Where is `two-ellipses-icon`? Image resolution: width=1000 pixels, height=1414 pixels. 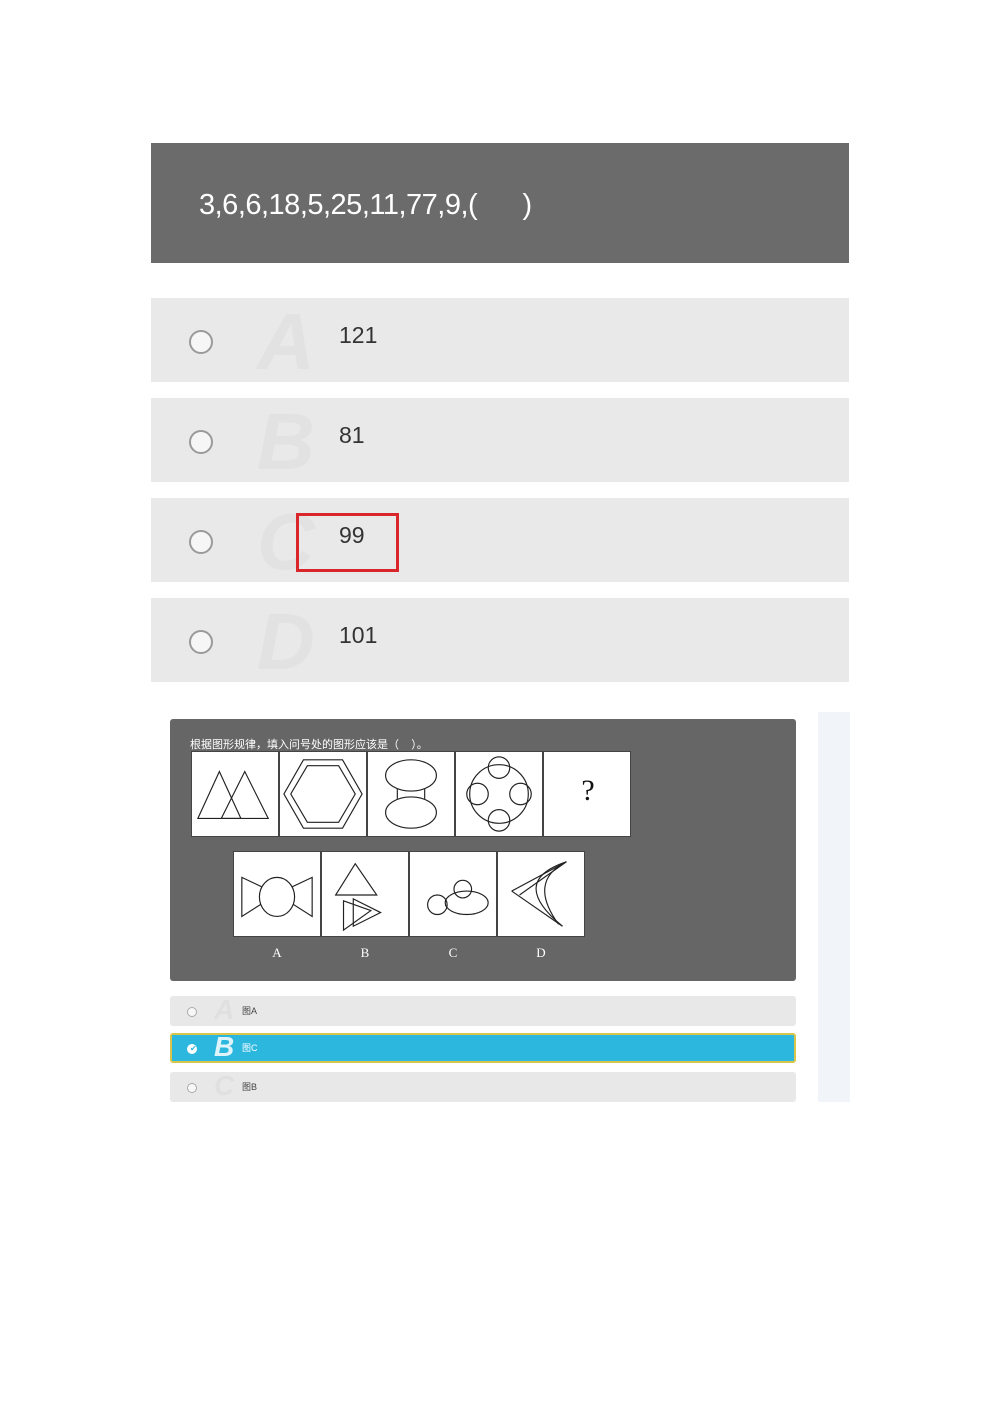
two-ellipses-icon is located at coordinates (411, 794).